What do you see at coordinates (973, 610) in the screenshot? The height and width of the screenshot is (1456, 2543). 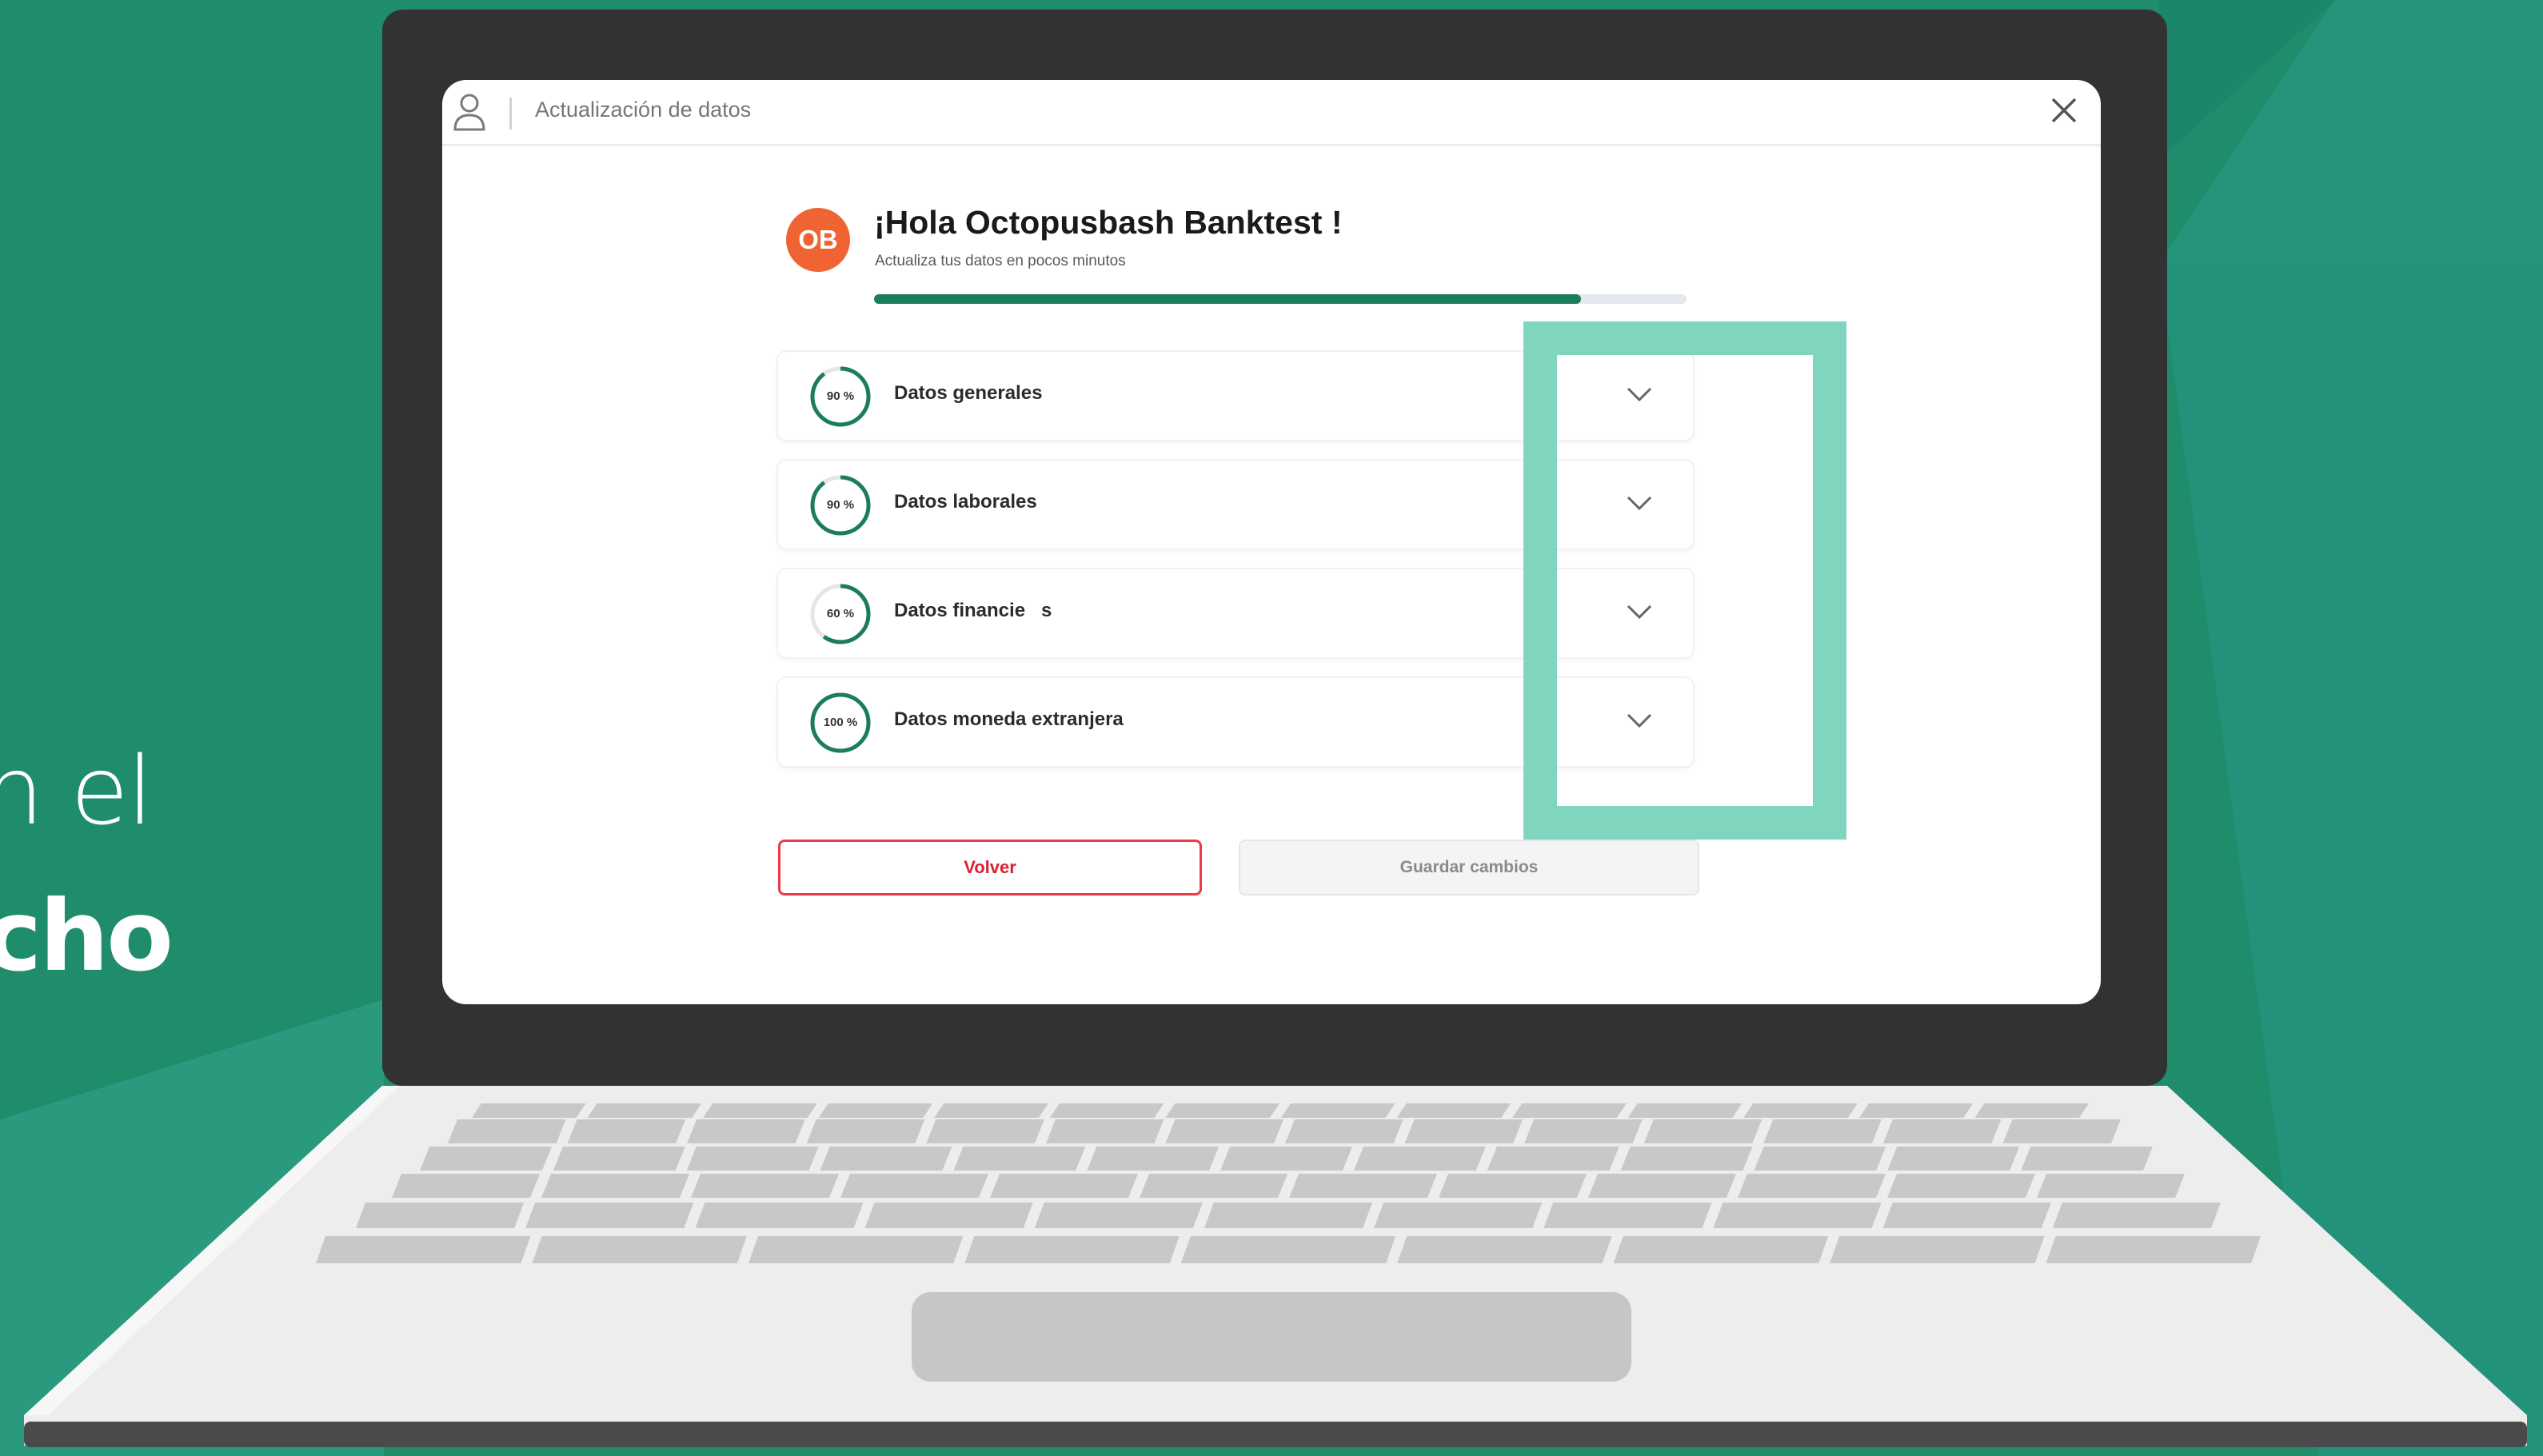 I see `section-label: Datos financie s` at bounding box center [973, 610].